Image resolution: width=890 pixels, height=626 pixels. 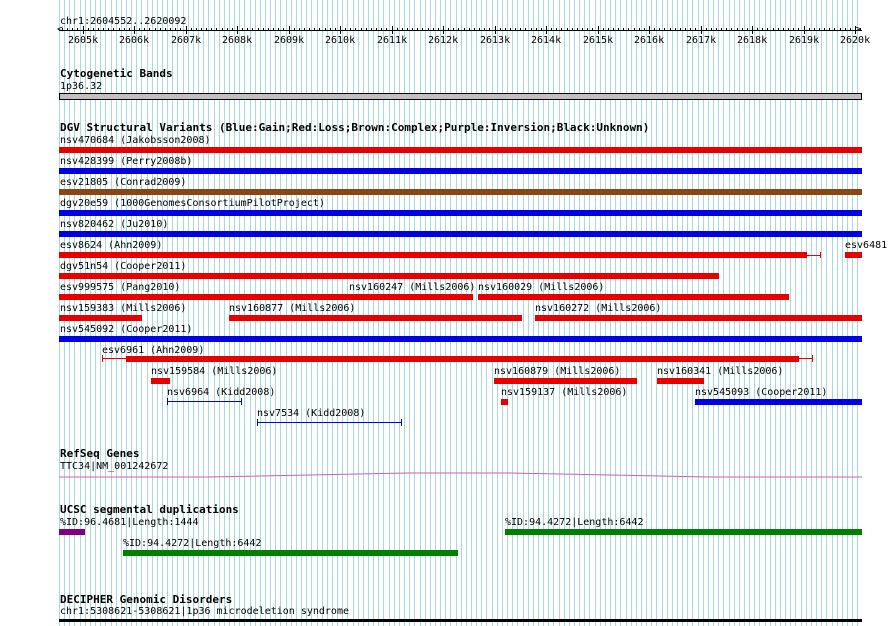 I want to click on ruler-tick-label: 2618k, so click(x=752, y=40).